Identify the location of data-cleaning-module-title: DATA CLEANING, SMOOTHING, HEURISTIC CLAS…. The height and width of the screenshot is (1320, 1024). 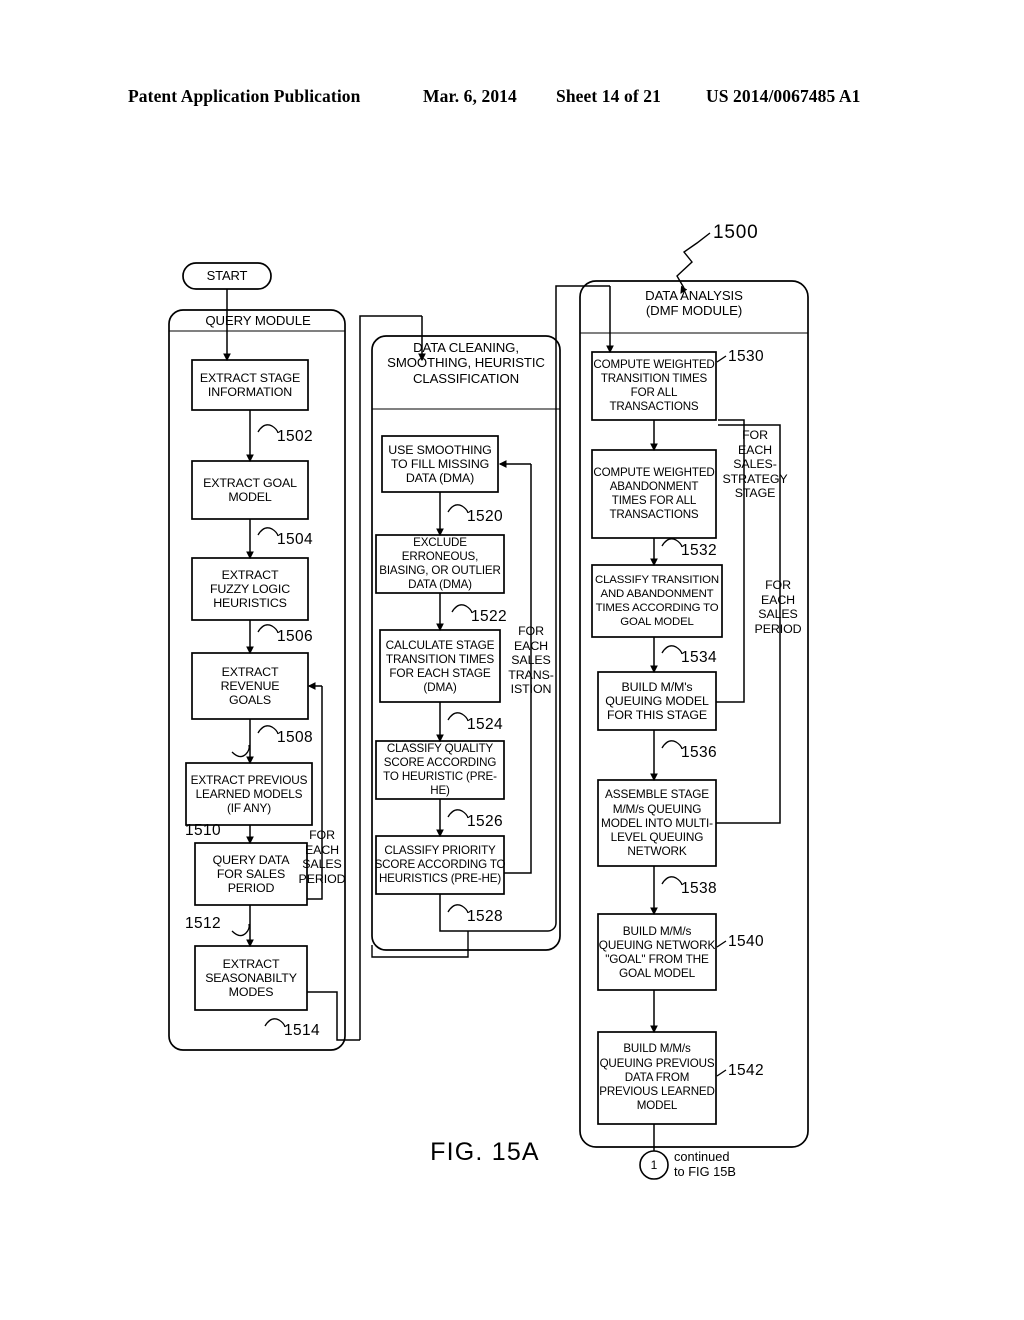
(466, 363).